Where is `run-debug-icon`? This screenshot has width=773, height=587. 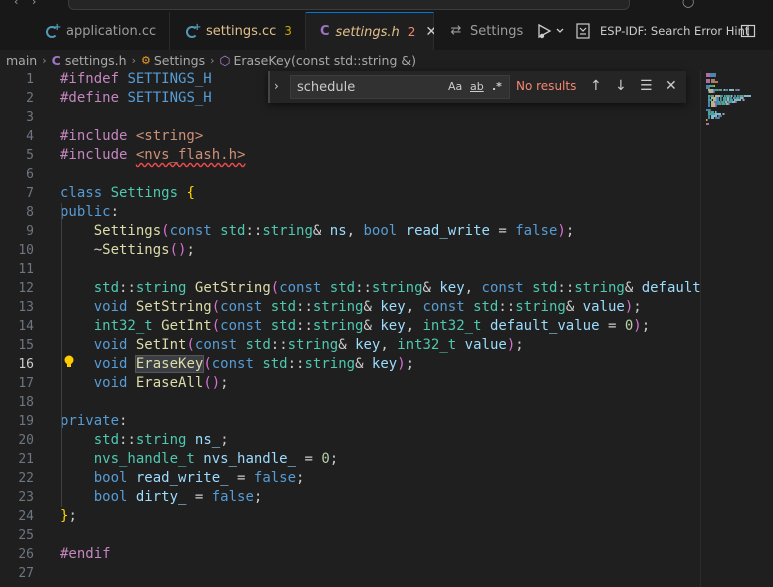
run-debug-icon is located at coordinates (551, 31).